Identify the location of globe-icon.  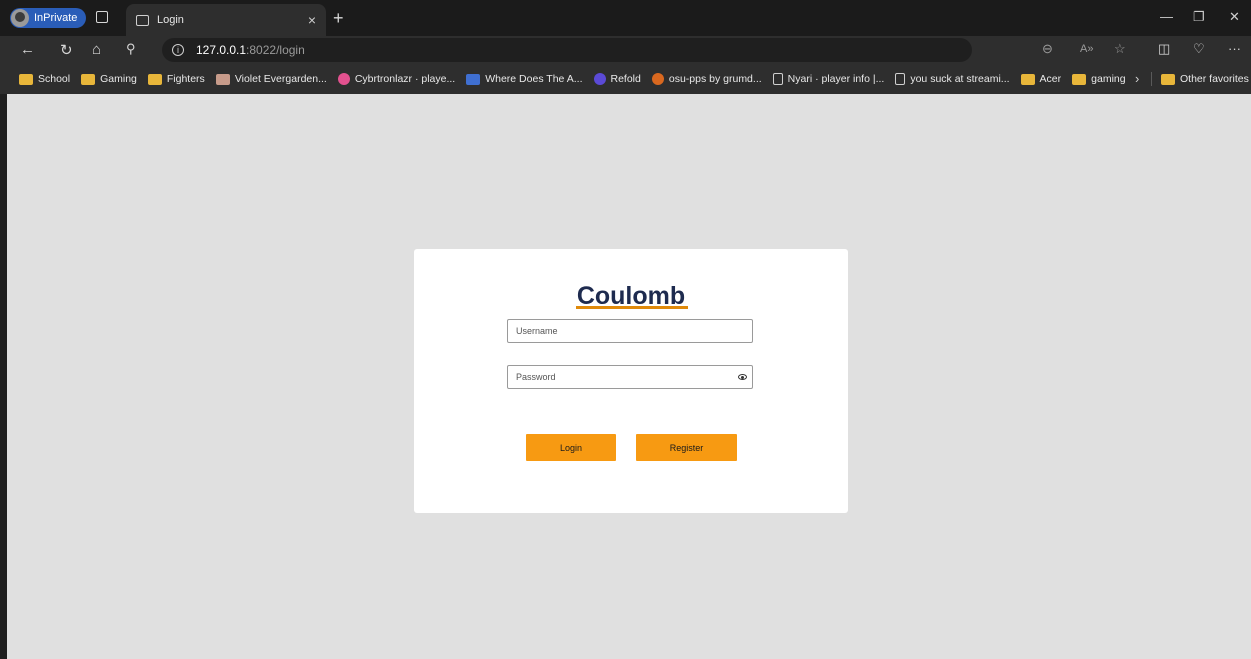
(657, 79).